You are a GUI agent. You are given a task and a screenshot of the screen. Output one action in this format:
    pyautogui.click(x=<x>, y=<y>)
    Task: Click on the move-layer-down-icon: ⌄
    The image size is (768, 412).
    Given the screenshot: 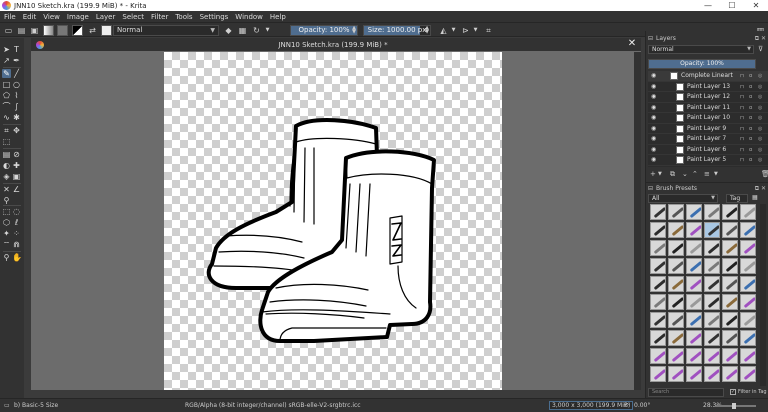 What is the action you would take?
    pyautogui.click(x=685, y=174)
    